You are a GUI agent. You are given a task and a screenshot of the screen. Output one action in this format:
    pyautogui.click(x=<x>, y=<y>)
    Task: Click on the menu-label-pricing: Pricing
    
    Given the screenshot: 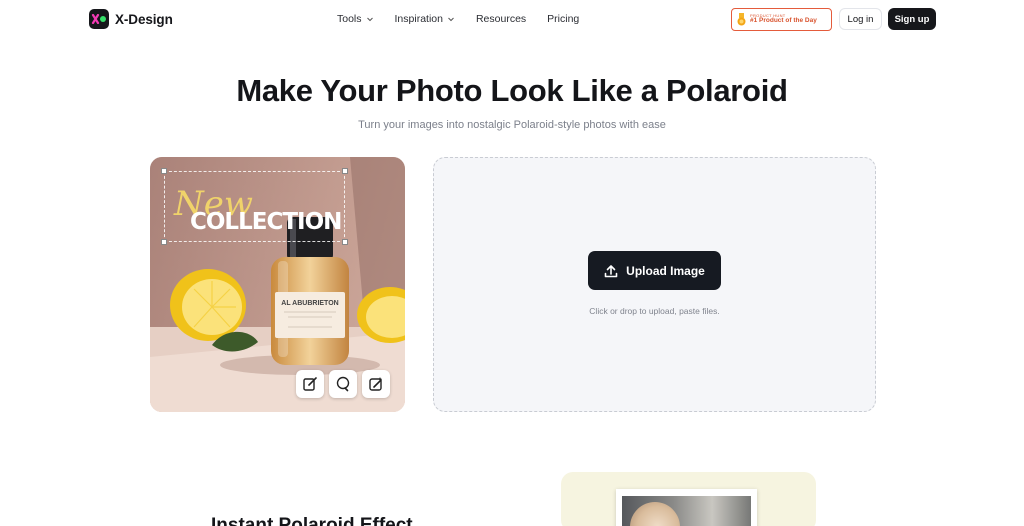 What is the action you would take?
    pyautogui.click(x=563, y=19)
    